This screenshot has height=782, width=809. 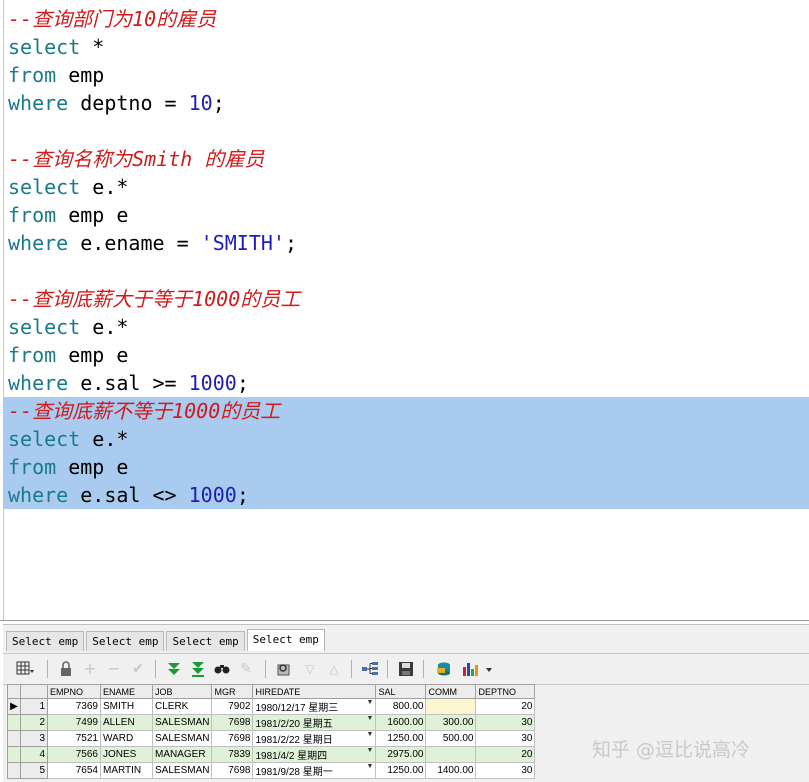 I want to click on cell-empno: 7369, so click(x=74, y=706).